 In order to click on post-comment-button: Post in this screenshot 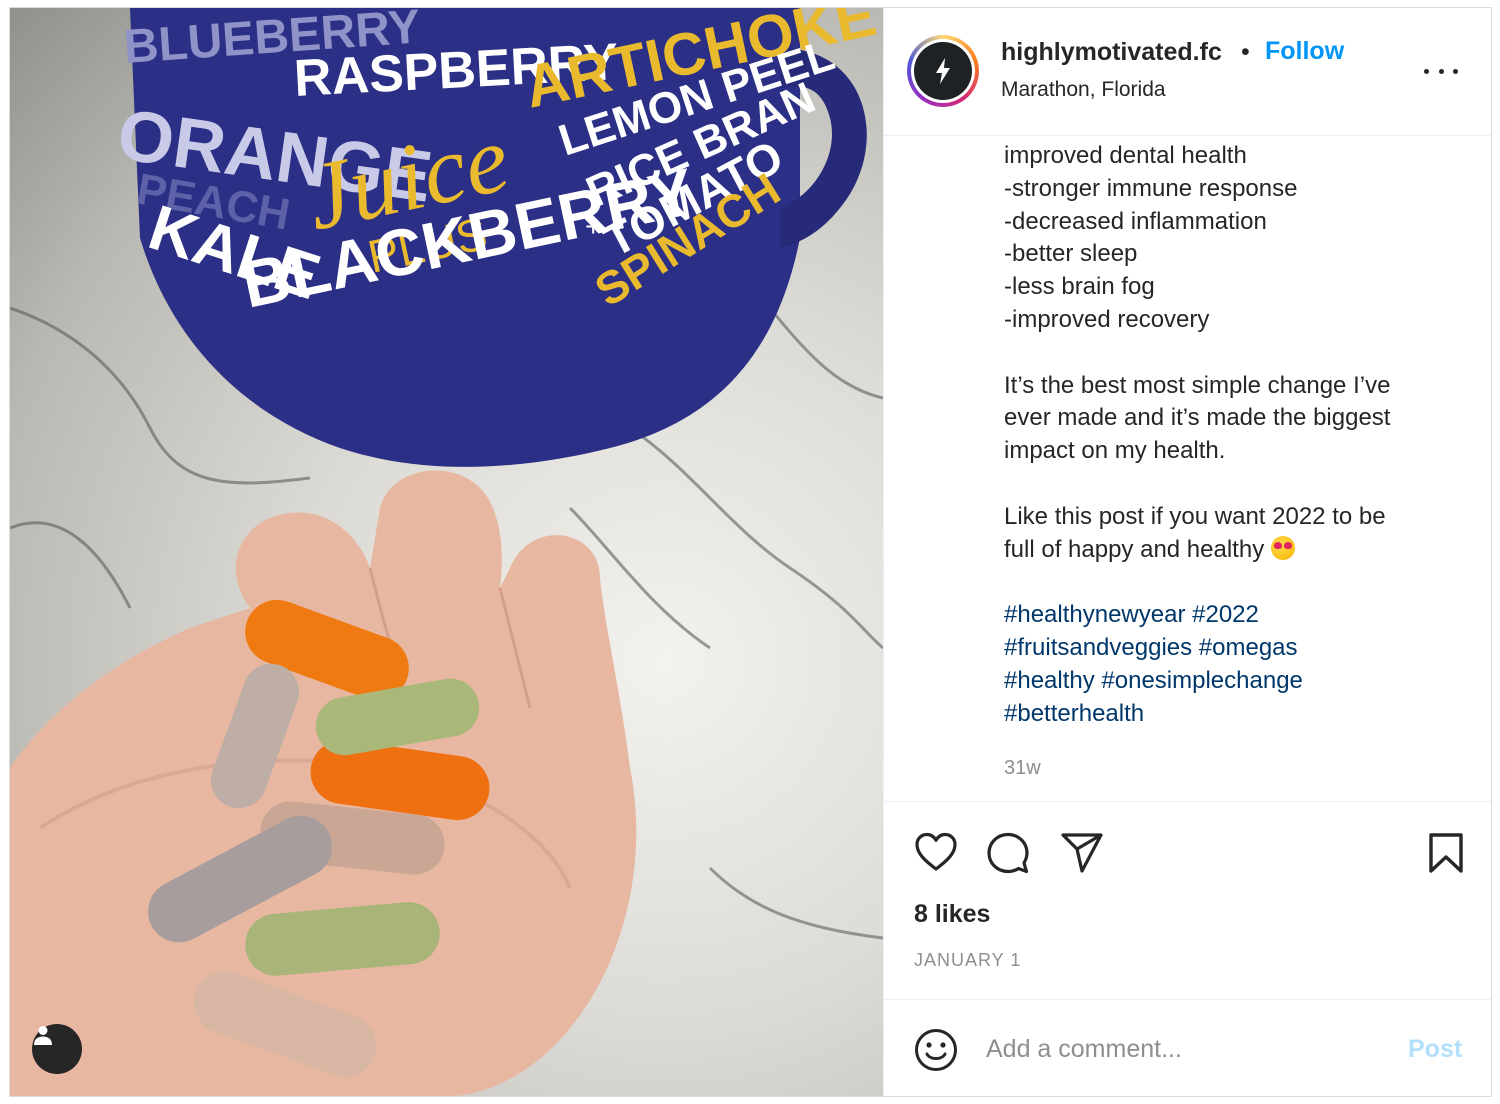, I will do `click(1435, 1049)`.